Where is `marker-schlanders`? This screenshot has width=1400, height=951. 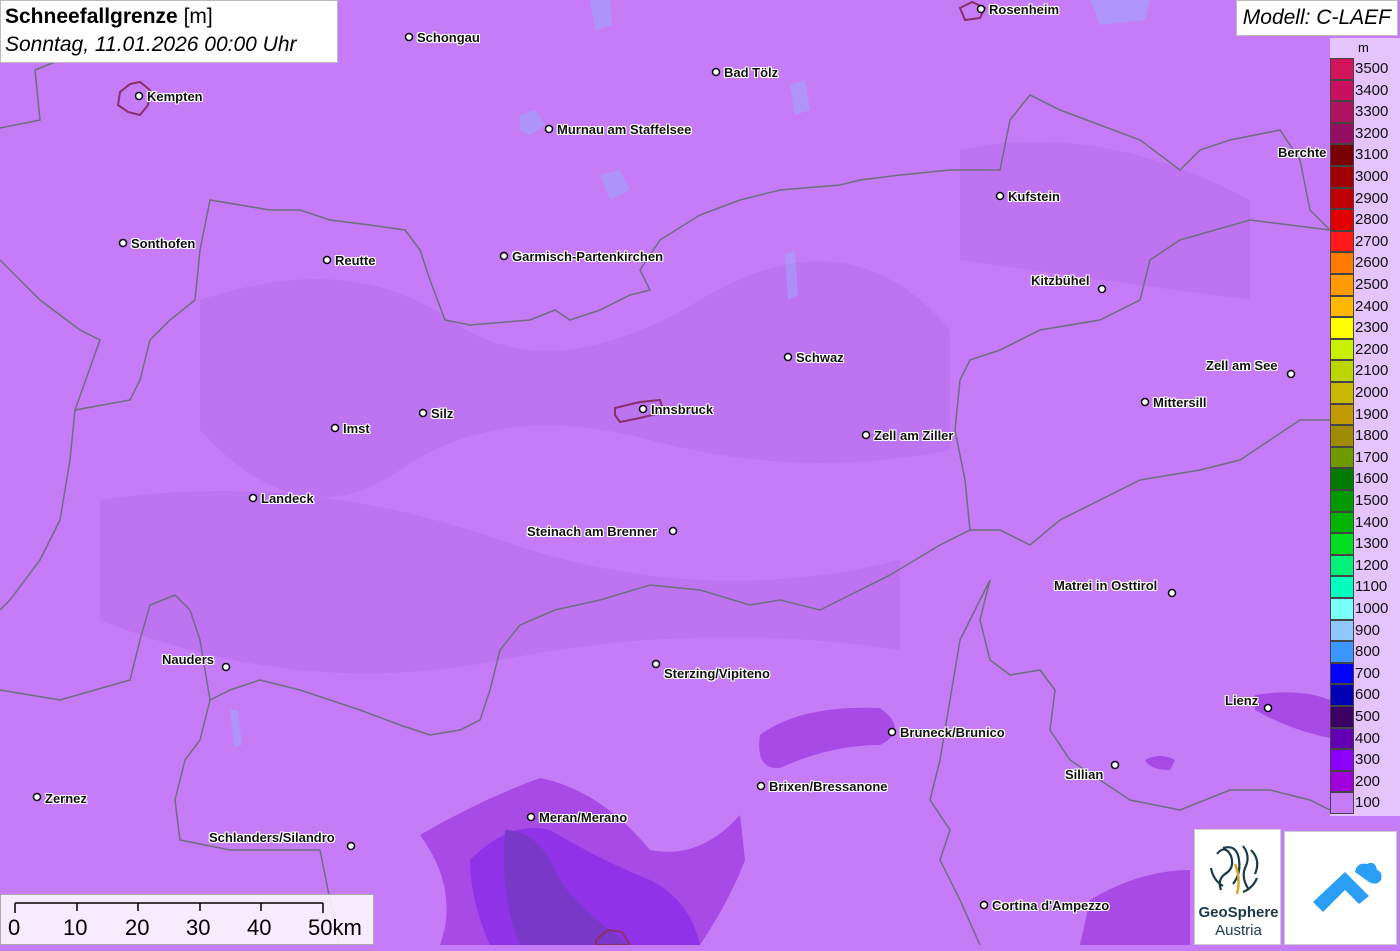 marker-schlanders is located at coordinates (351, 846).